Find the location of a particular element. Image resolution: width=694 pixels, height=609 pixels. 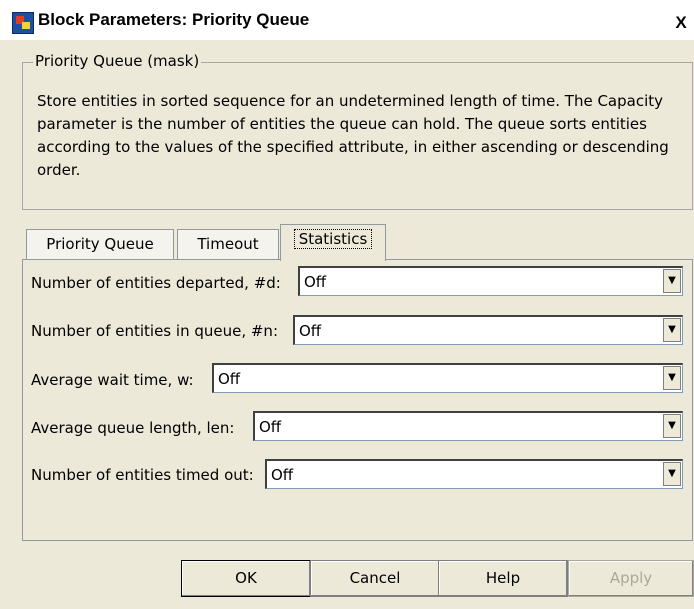

departed-select: Off ▼ is located at coordinates (490, 281).